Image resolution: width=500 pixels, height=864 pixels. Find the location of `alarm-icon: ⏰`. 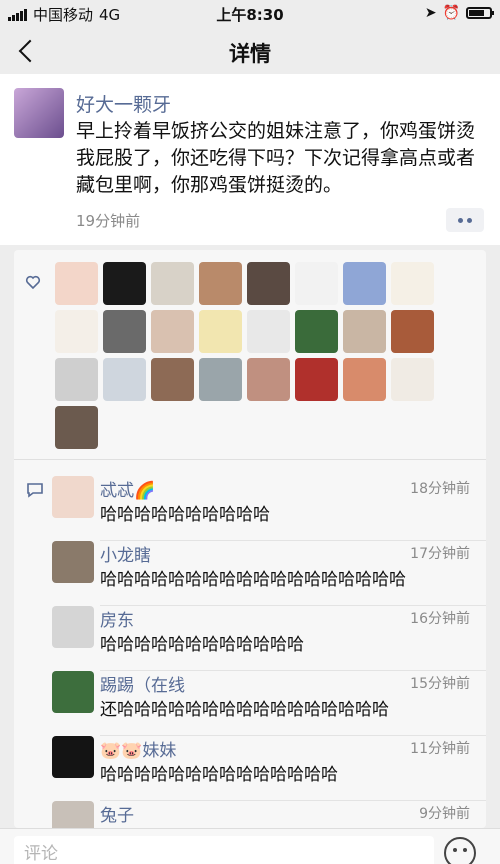

alarm-icon: ⏰ is located at coordinates (451, 13).